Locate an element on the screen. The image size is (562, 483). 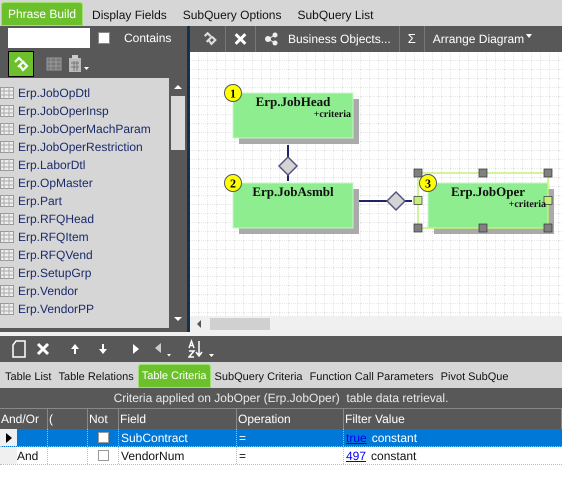
tab: Pivot SubQue is located at coordinates (475, 377).